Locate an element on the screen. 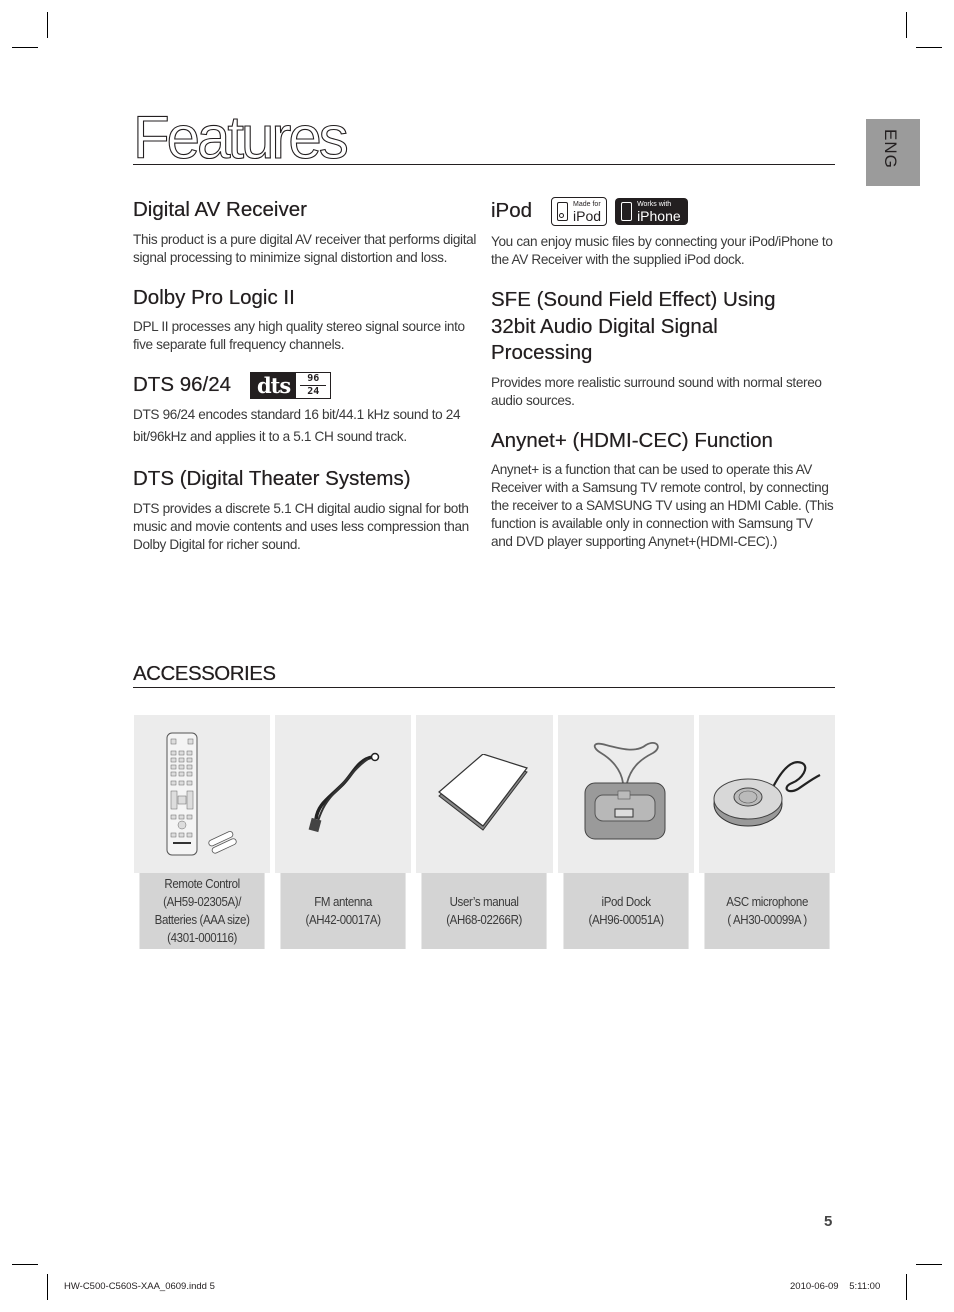 The image size is (954, 1312). badge-small-text: Made for is located at coordinates (587, 204).